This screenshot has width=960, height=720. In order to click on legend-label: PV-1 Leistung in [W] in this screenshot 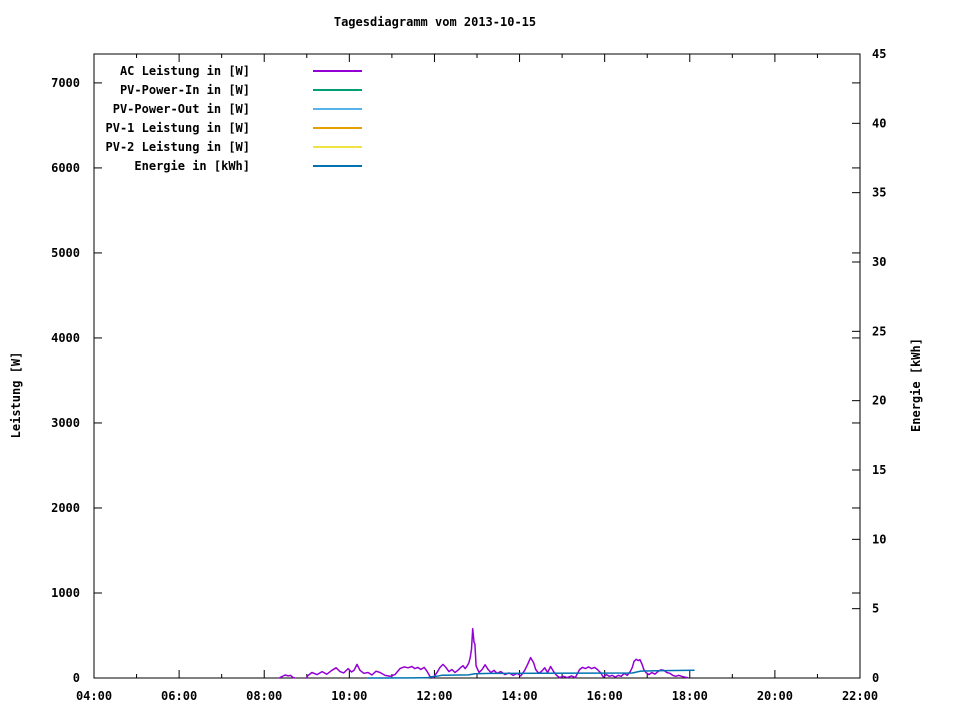, I will do `click(178, 127)`.